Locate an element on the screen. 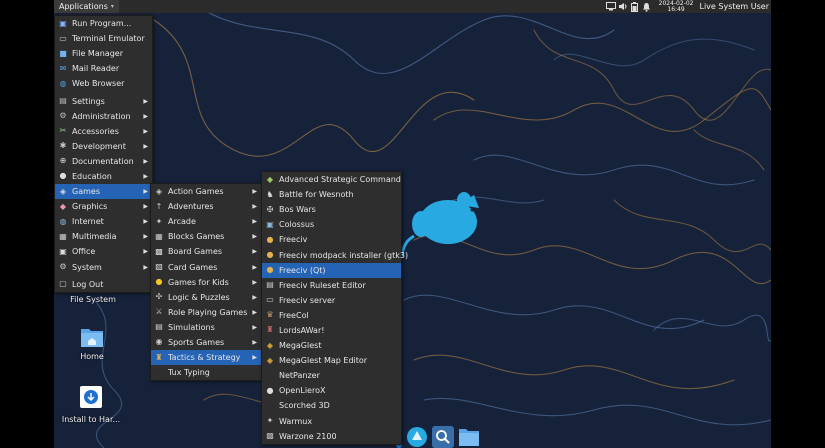 The image size is (825, 448). menu-item-arcade: ✦ Arcade ▶ is located at coordinates (206, 221).